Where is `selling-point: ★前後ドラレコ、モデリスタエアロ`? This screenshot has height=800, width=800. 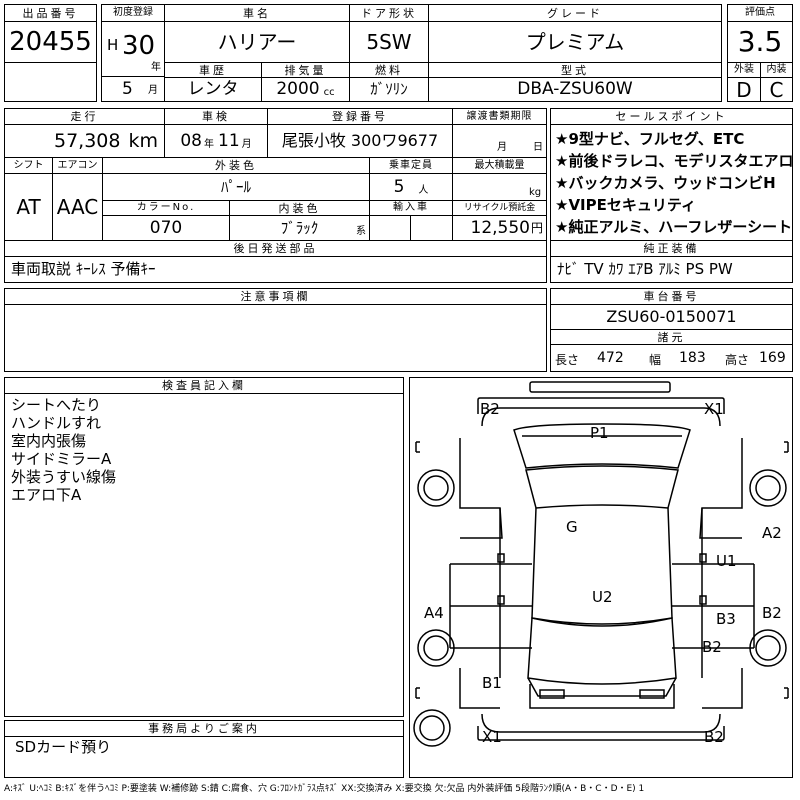
selling-point: ★前後ドラレコ、モデリスタエアロ is located at coordinates (674, 161).